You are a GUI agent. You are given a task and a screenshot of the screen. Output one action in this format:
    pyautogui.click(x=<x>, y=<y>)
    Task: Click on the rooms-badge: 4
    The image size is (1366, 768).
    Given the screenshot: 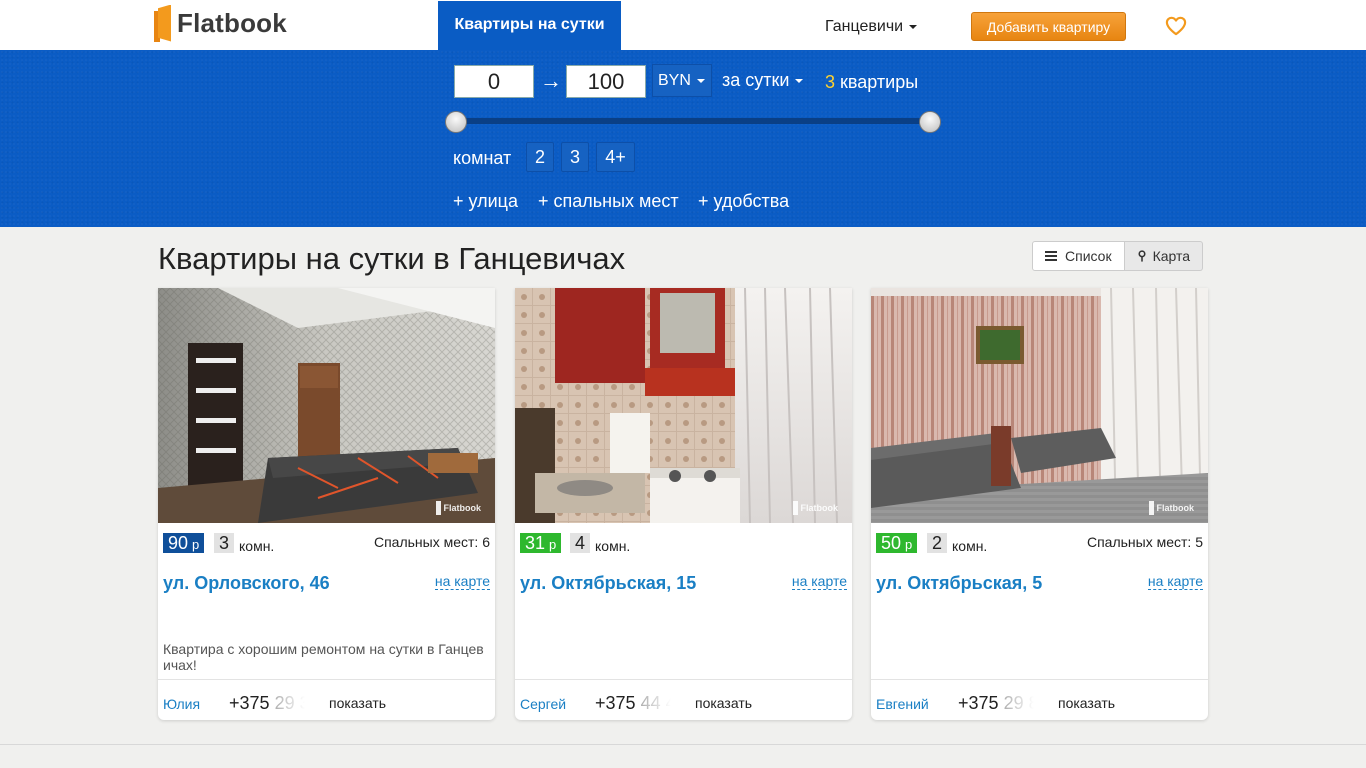 What is the action you would take?
    pyautogui.click(x=580, y=543)
    